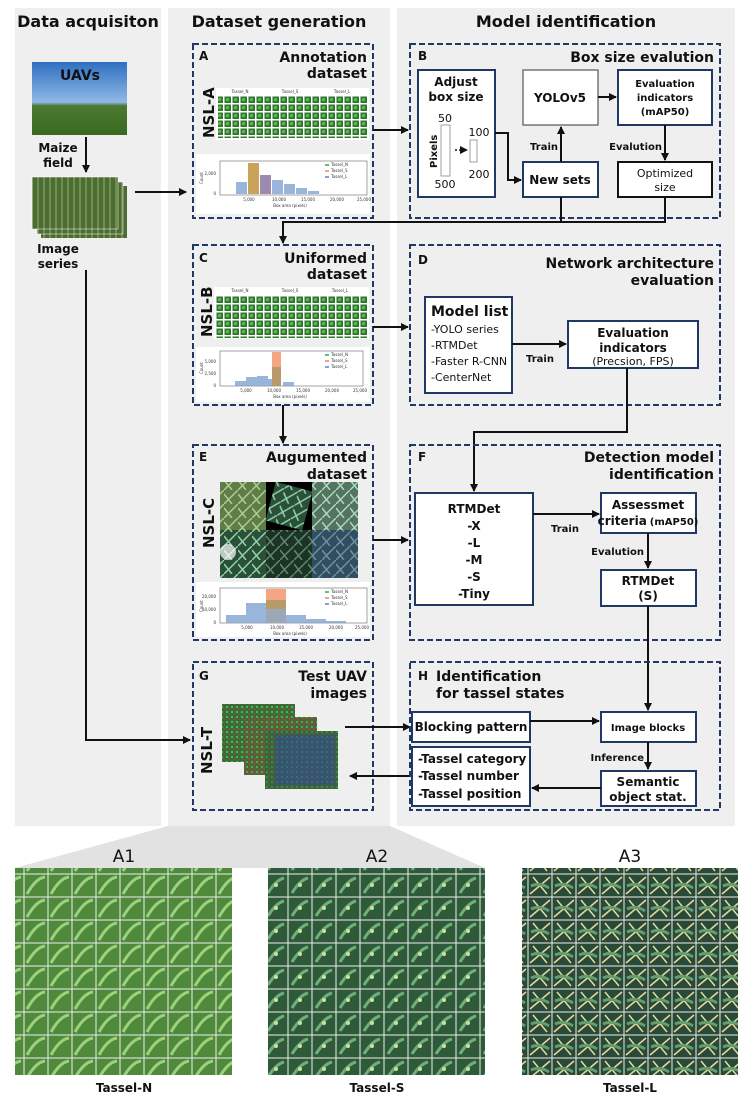 This screenshot has height=1103, width=742. Describe the element at coordinates (474, 543) in the screenshot. I see `svg-text: -L` at that location.